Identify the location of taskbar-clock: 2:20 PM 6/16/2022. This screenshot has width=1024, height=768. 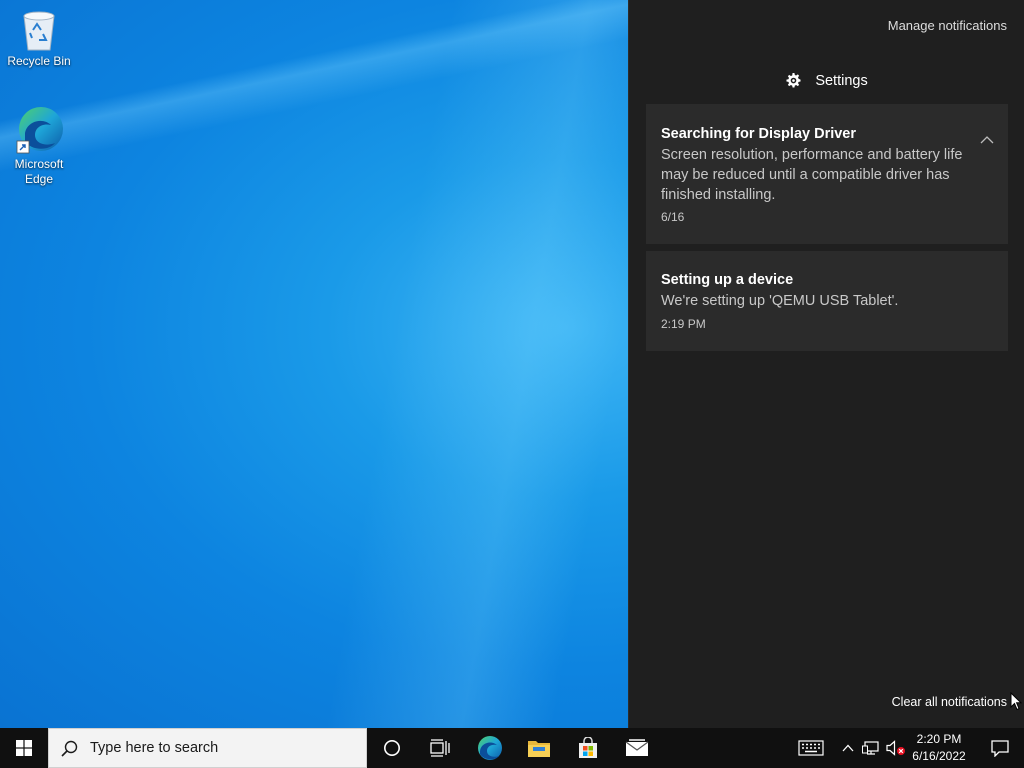
(939, 748).